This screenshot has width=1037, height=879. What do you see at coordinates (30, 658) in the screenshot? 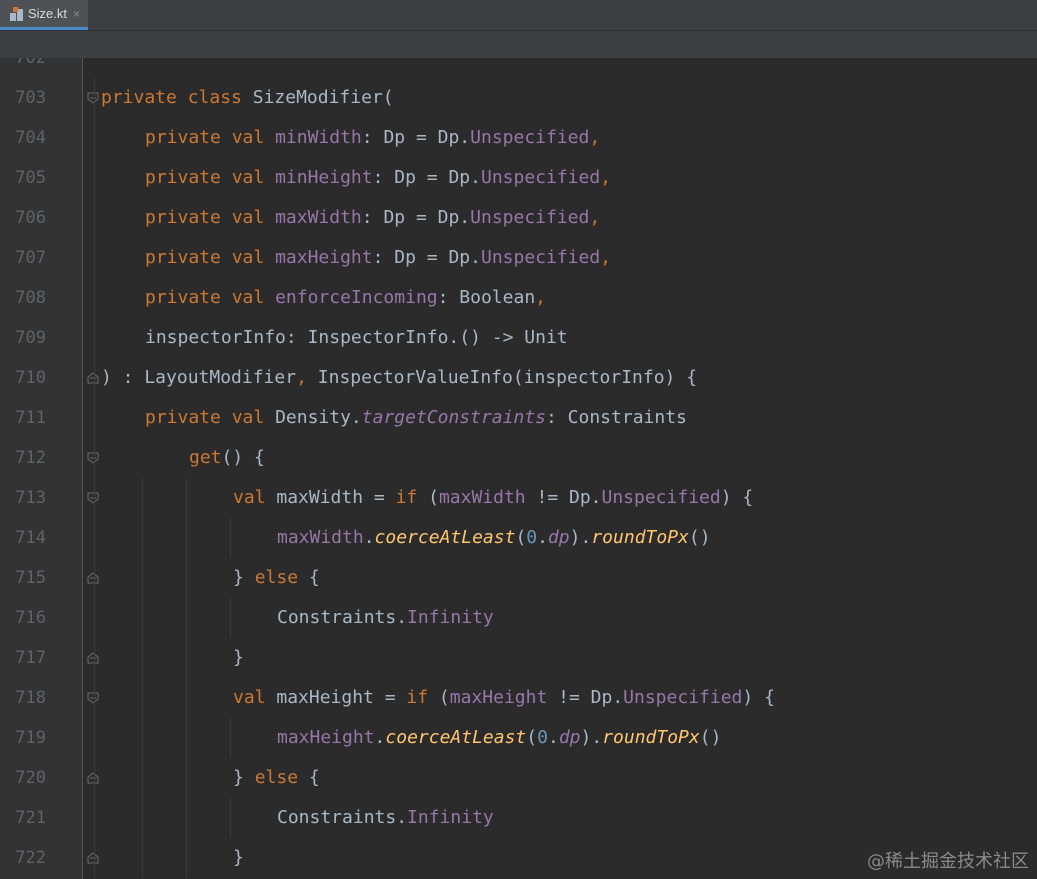
I see `line-number: 717` at bounding box center [30, 658].